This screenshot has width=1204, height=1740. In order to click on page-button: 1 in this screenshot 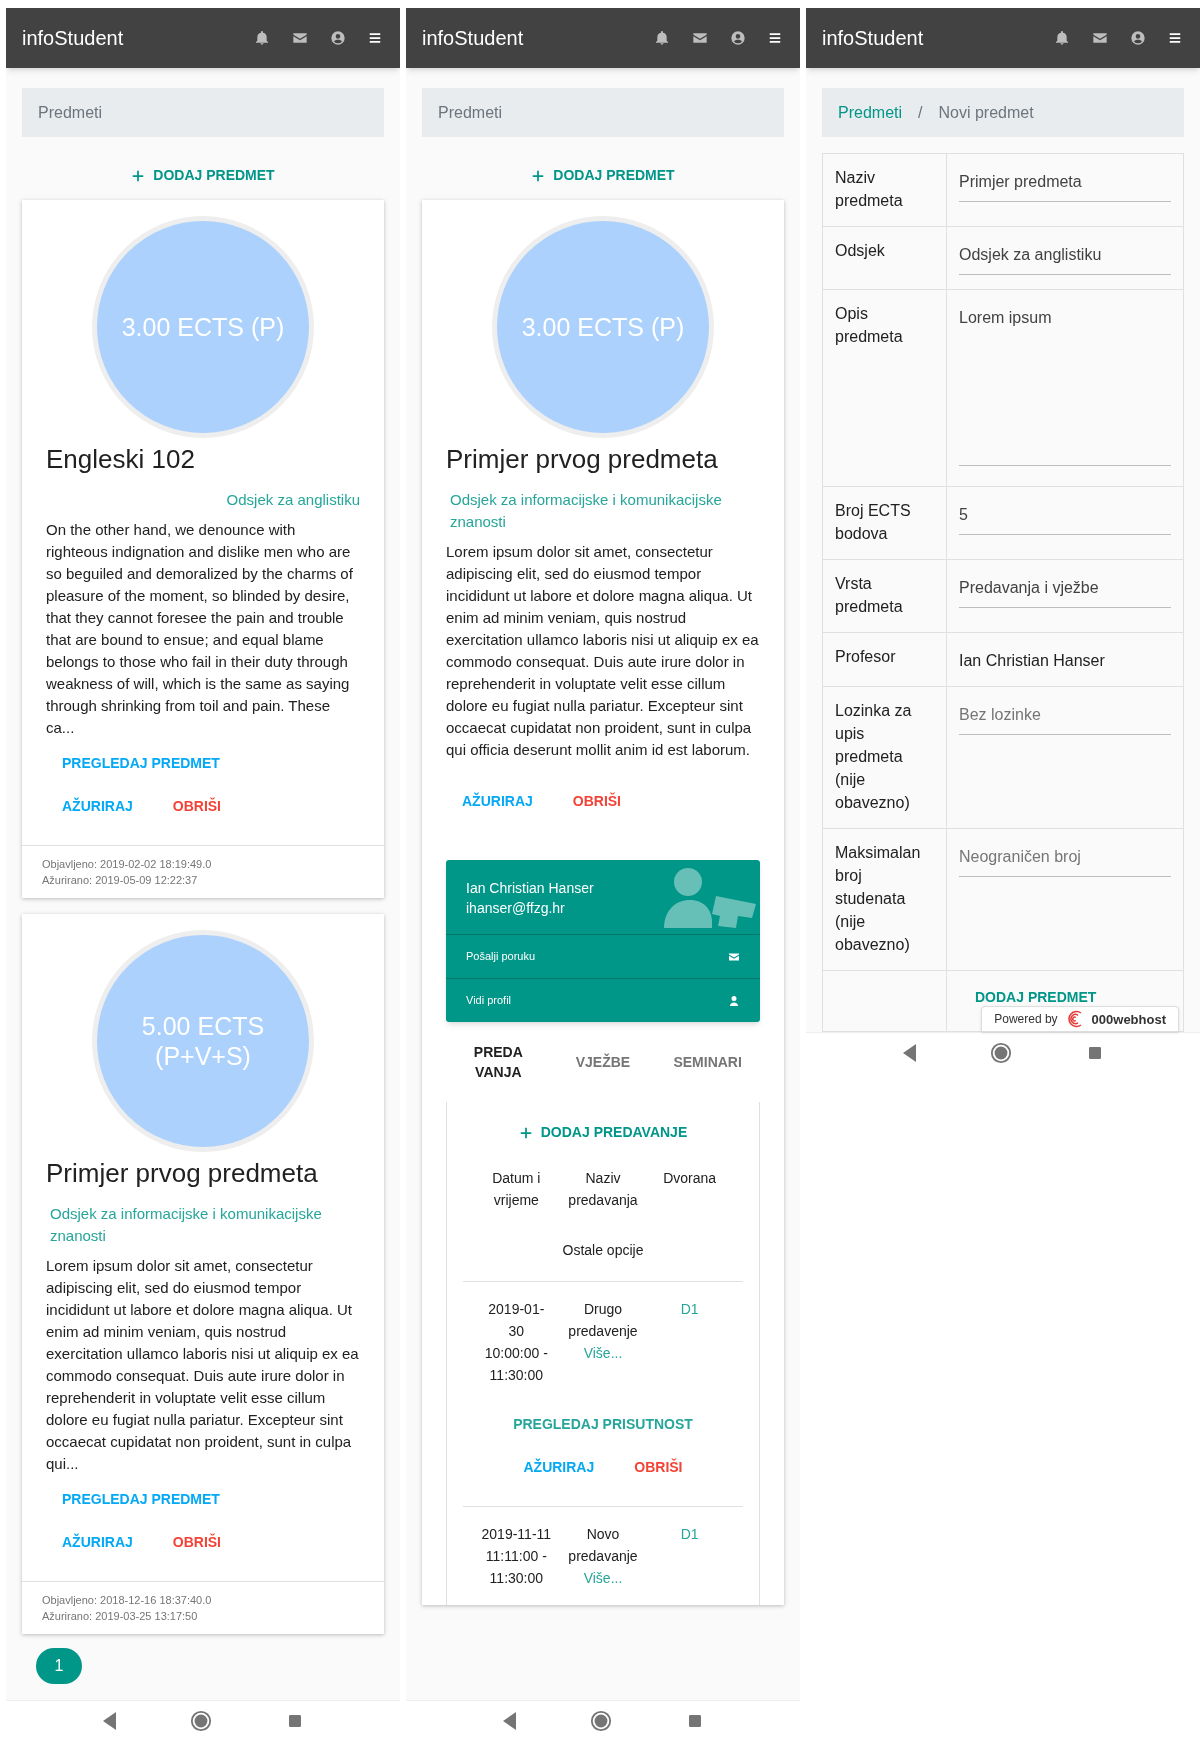, I will do `click(59, 1666)`.